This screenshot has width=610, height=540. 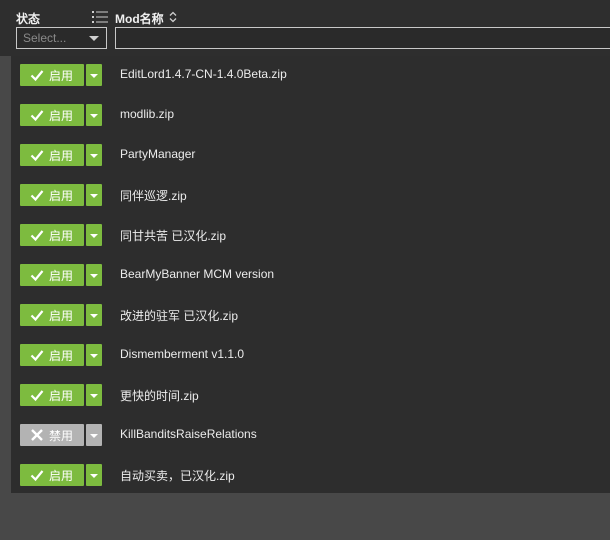 I want to click on sort-icon, so click(x=173, y=17).